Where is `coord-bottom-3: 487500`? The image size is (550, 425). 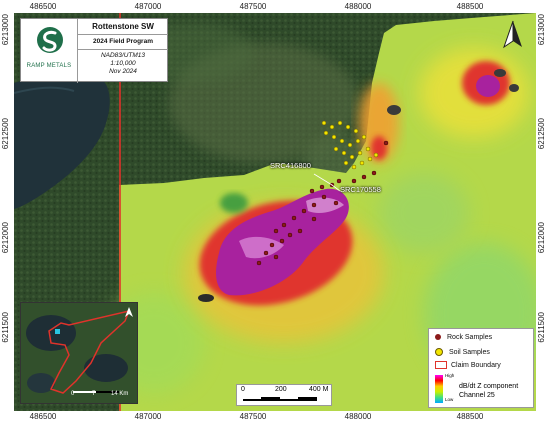 coord-bottom-3: 487500 is located at coordinates (253, 416).